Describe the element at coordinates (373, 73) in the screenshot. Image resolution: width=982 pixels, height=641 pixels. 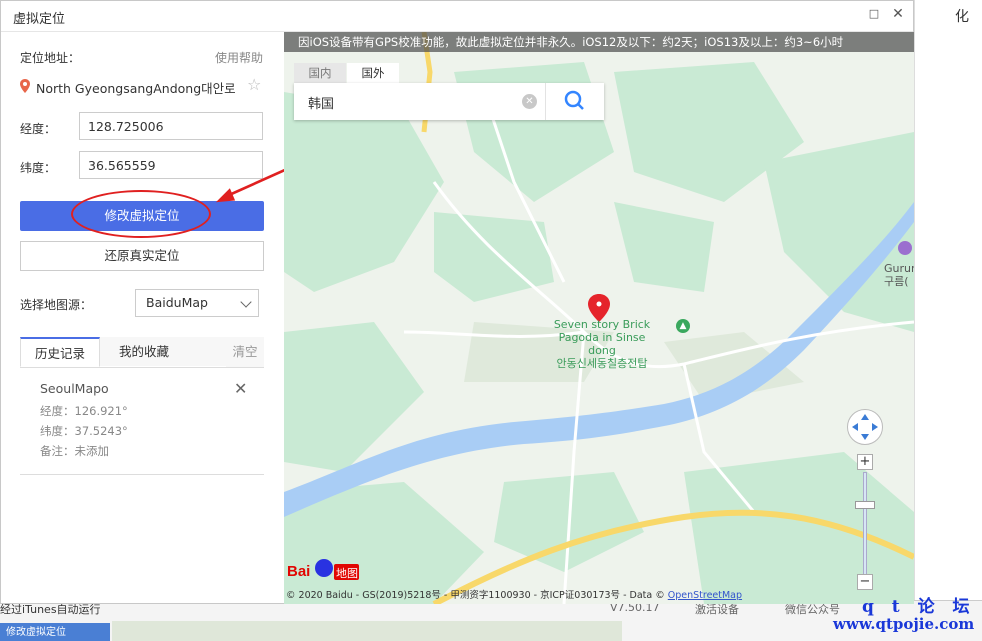
I see `tab-foreign: 国外` at that location.